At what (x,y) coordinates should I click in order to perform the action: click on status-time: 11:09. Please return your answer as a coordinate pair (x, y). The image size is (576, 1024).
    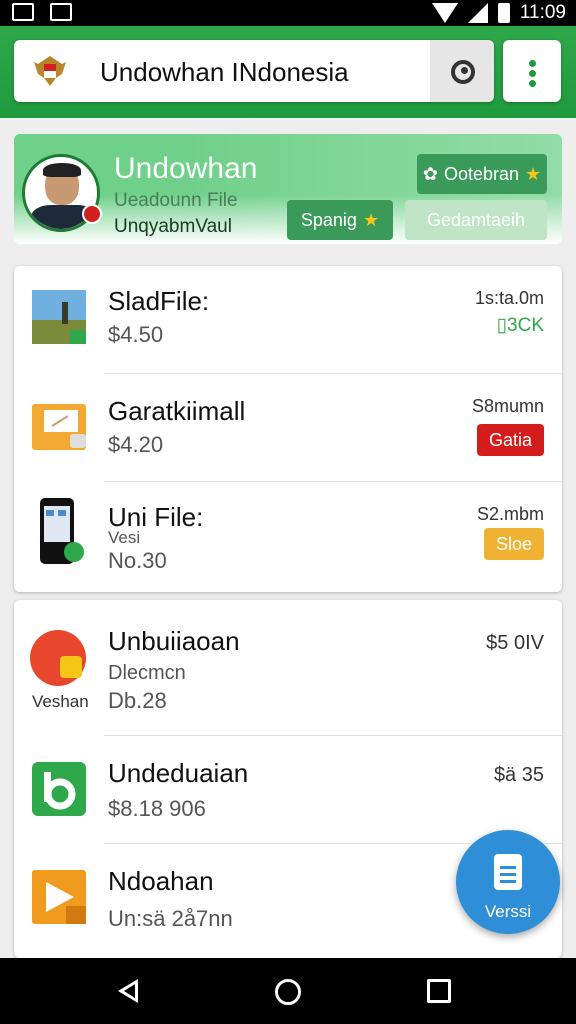
    Looking at the image, I should click on (542, 12).